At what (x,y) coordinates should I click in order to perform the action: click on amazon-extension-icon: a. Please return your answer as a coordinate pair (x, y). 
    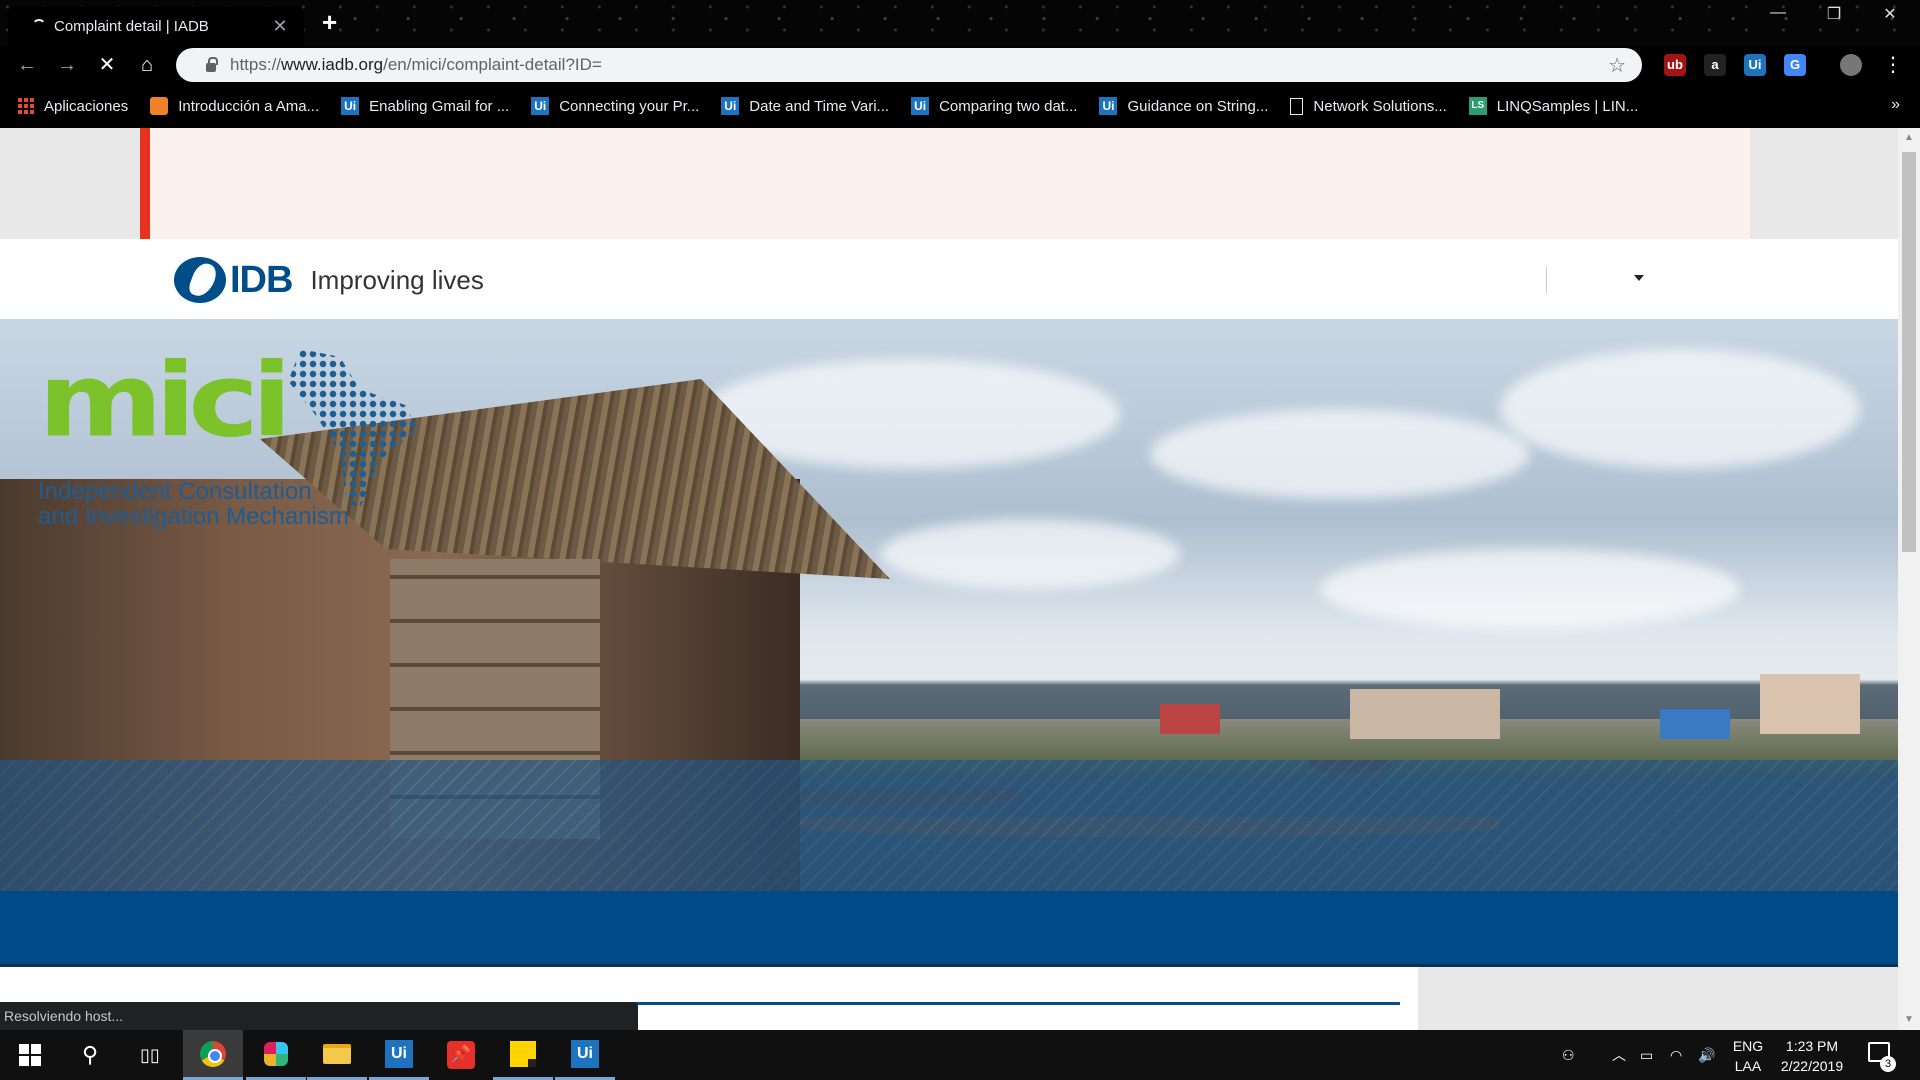
    Looking at the image, I should click on (1715, 65).